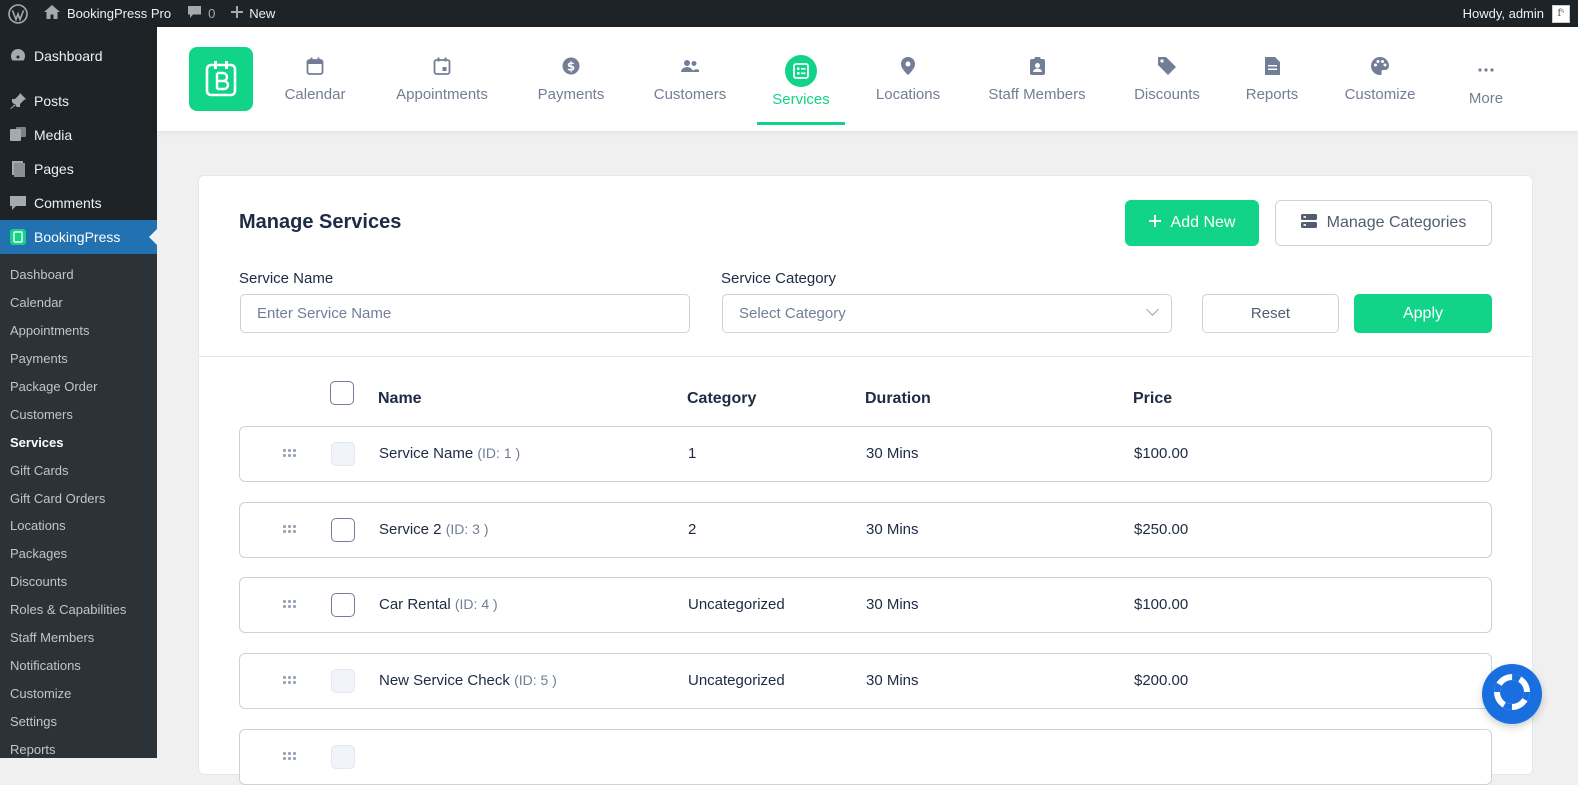 The image size is (1578, 785). I want to click on table-row: Service Name (ID: 1 ) 1 30 Mins $100.00, so click(865, 454).